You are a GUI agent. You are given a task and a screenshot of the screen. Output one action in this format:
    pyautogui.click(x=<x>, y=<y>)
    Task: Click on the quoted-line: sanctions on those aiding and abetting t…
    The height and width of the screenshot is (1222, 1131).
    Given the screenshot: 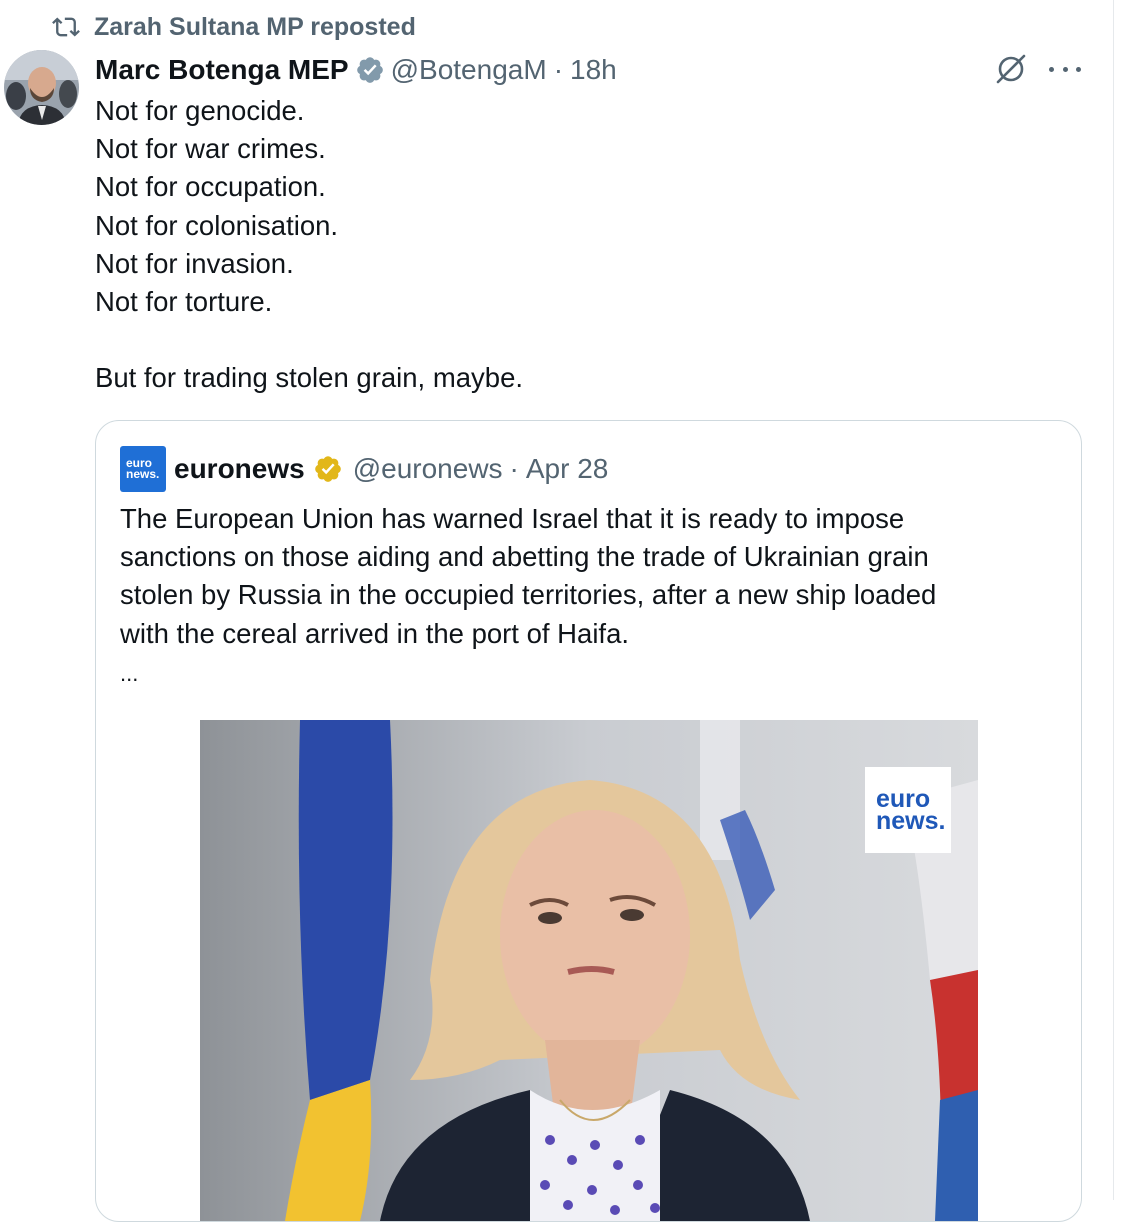 What is the action you would take?
    pyautogui.click(x=524, y=557)
    